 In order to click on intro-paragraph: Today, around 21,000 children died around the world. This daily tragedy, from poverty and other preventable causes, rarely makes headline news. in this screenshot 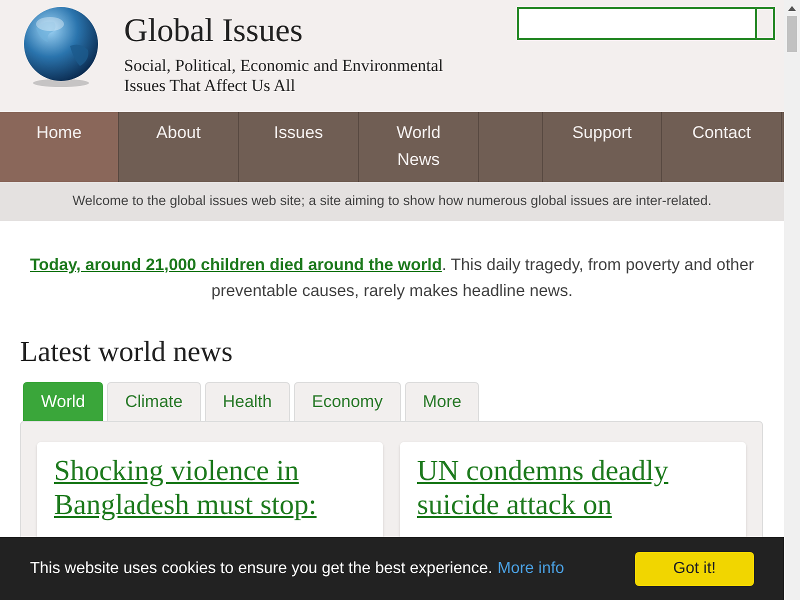, I will do `click(392, 278)`.